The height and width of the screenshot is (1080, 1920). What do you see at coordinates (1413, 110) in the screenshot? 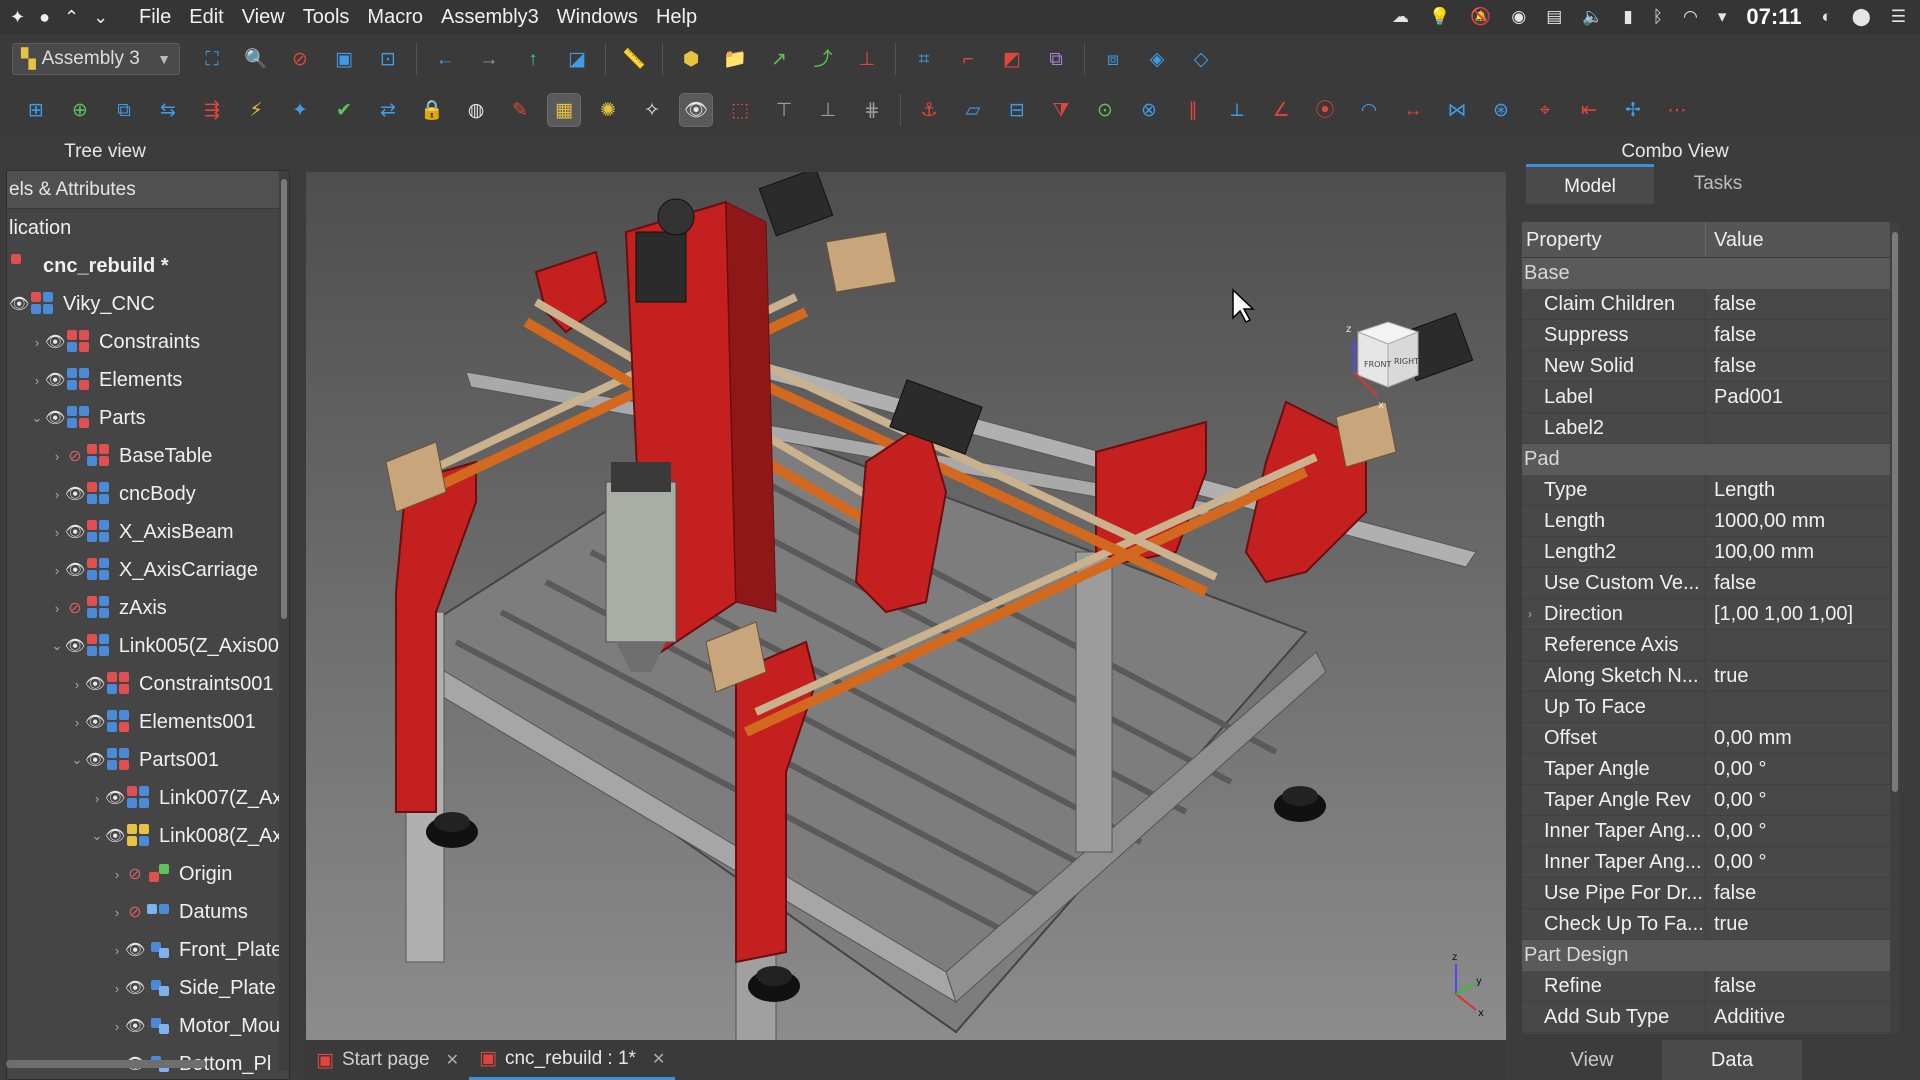
I see `constraint-distance-icon: ↔` at bounding box center [1413, 110].